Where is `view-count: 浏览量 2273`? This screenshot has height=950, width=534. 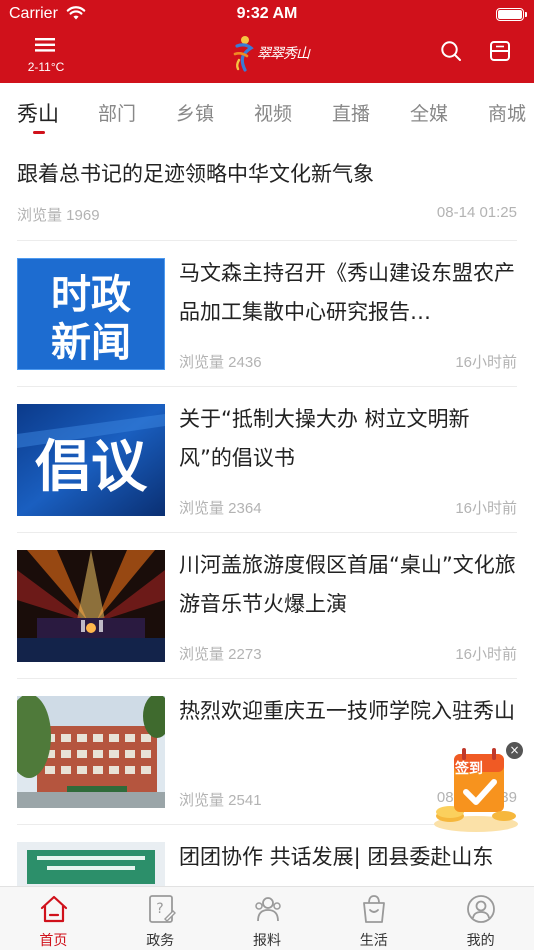 view-count: 浏览量 2273 is located at coordinates (220, 654).